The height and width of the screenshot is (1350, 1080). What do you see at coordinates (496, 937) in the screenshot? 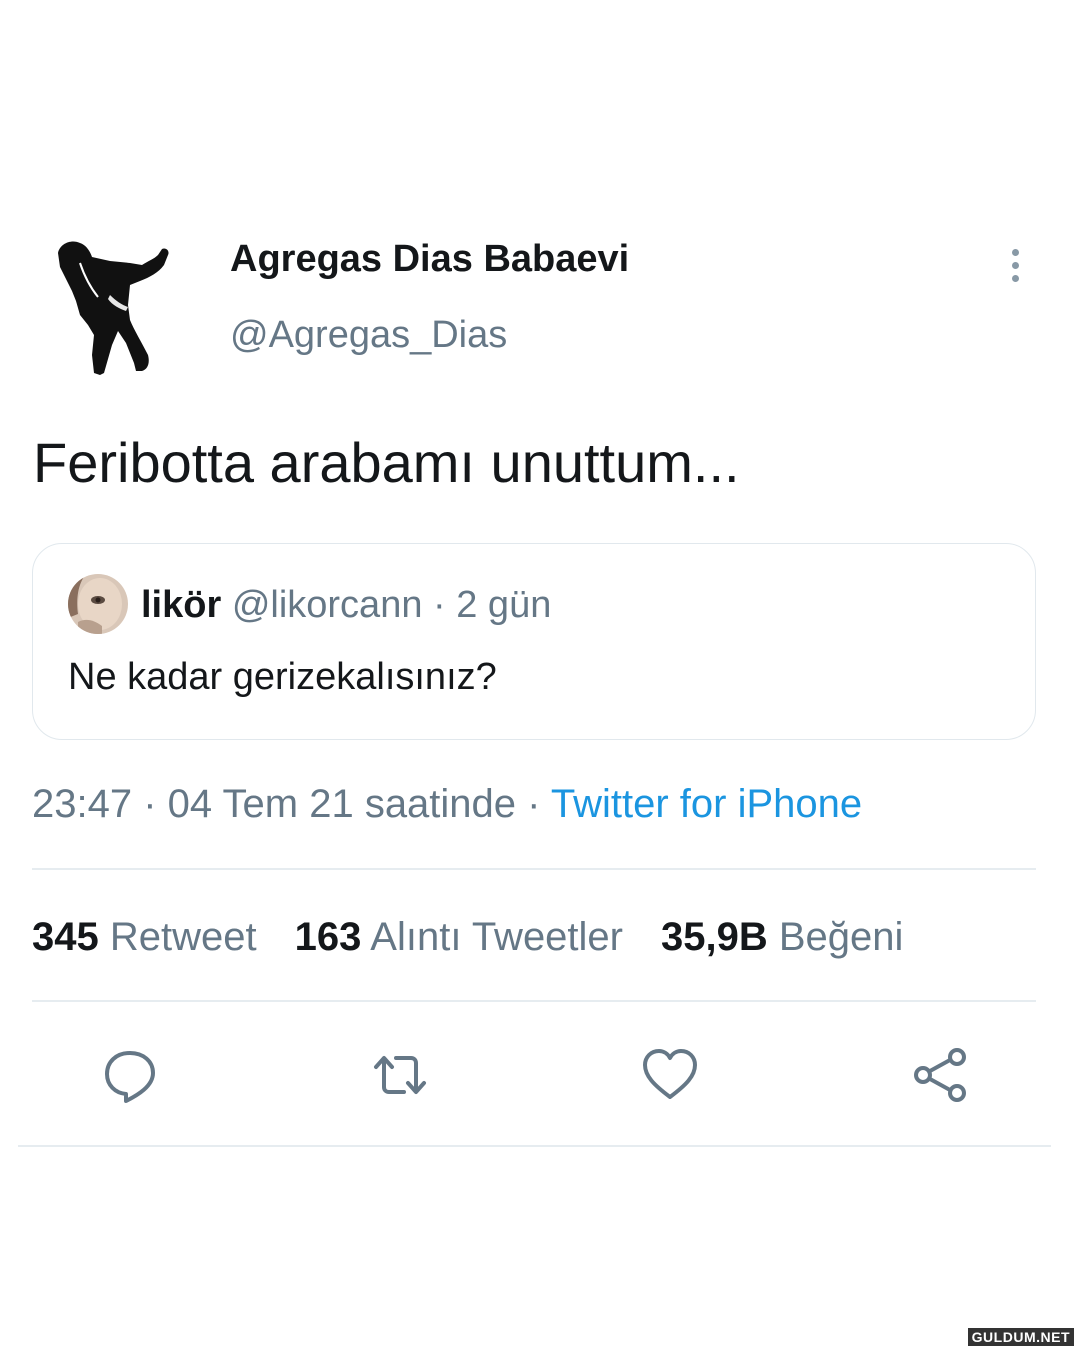
I see `quotes-label: Alıntı Tweetler` at bounding box center [496, 937].